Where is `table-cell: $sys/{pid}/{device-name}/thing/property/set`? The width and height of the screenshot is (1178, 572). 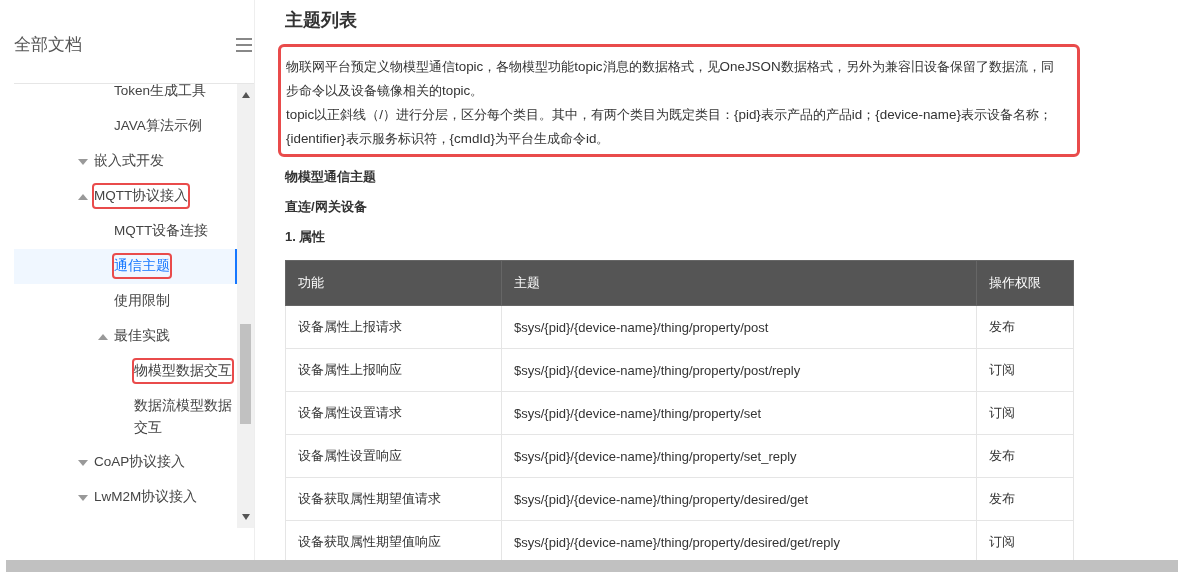
table-cell: $sys/{pid}/{device-name}/thing/property/set is located at coordinates (739, 413).